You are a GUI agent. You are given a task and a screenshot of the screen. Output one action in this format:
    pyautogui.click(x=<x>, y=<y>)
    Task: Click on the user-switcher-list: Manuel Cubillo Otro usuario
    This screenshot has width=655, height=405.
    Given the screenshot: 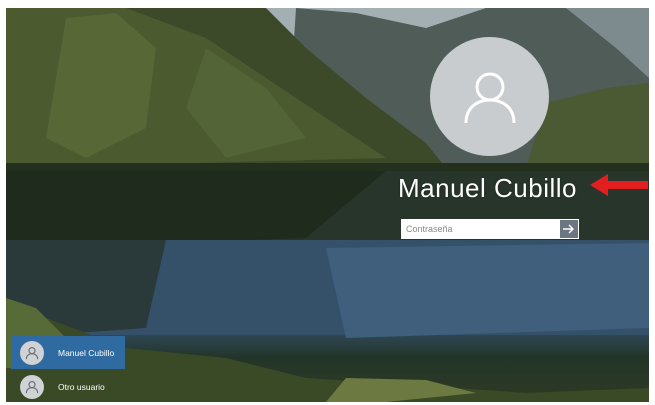 What is the action you would take?
    pyautogui.click(x=68, y=369)
    